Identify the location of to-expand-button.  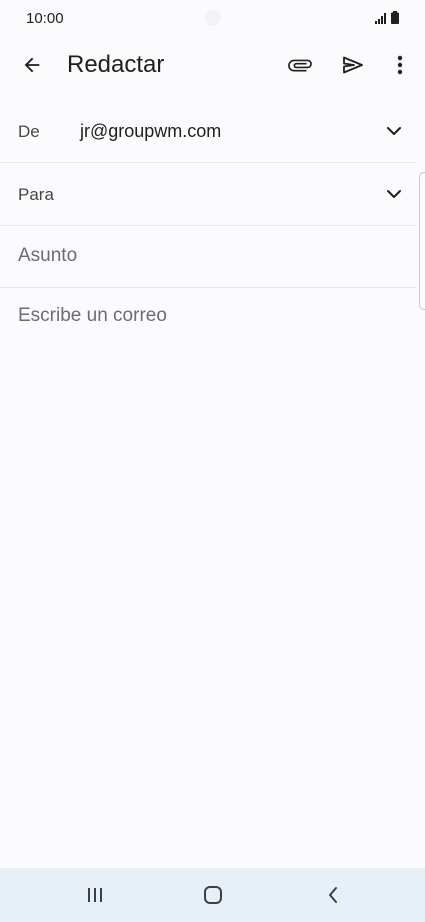
(394, 194).